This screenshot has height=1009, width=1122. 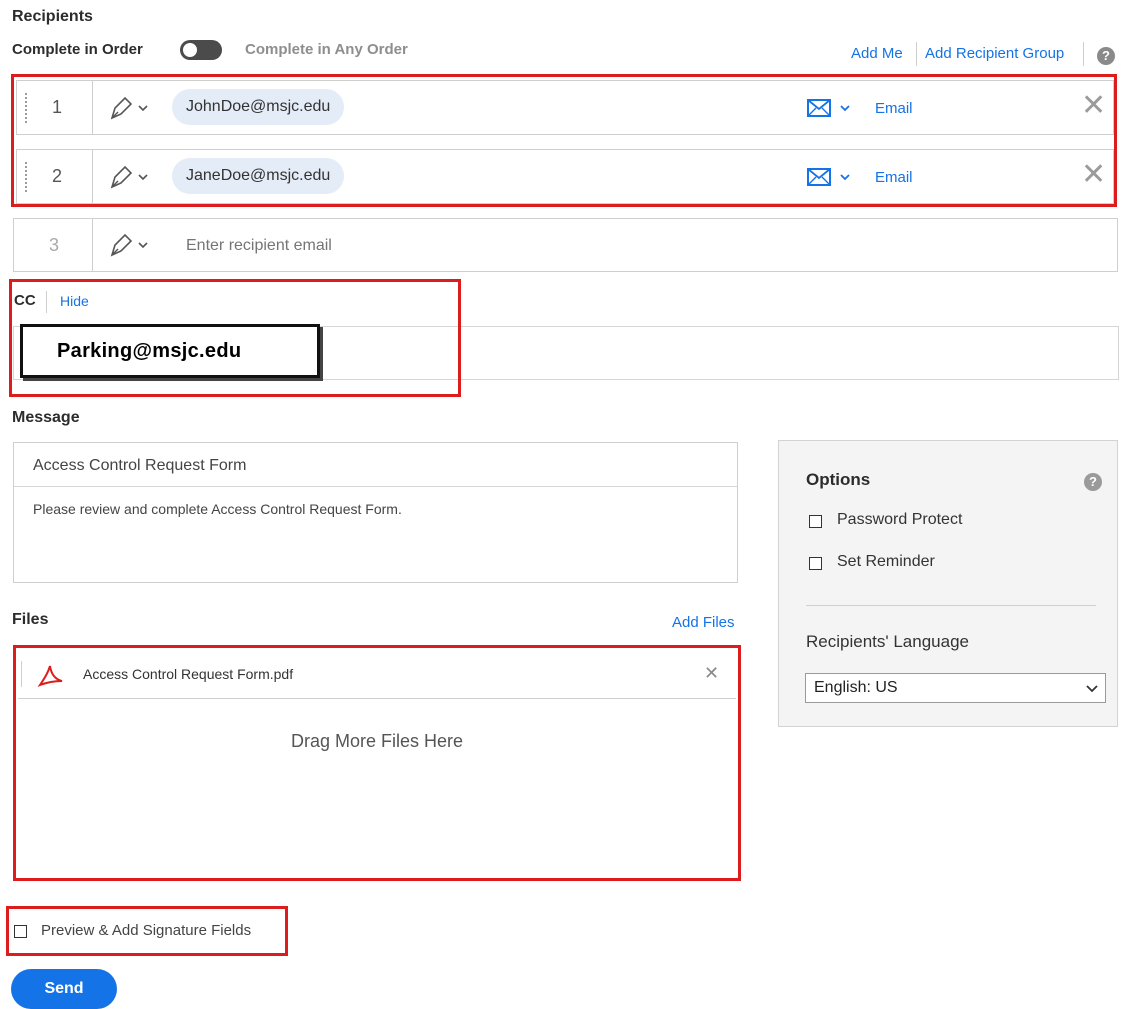 I want to click on language-label: Recipients' Language, so click(x=887, y=641).